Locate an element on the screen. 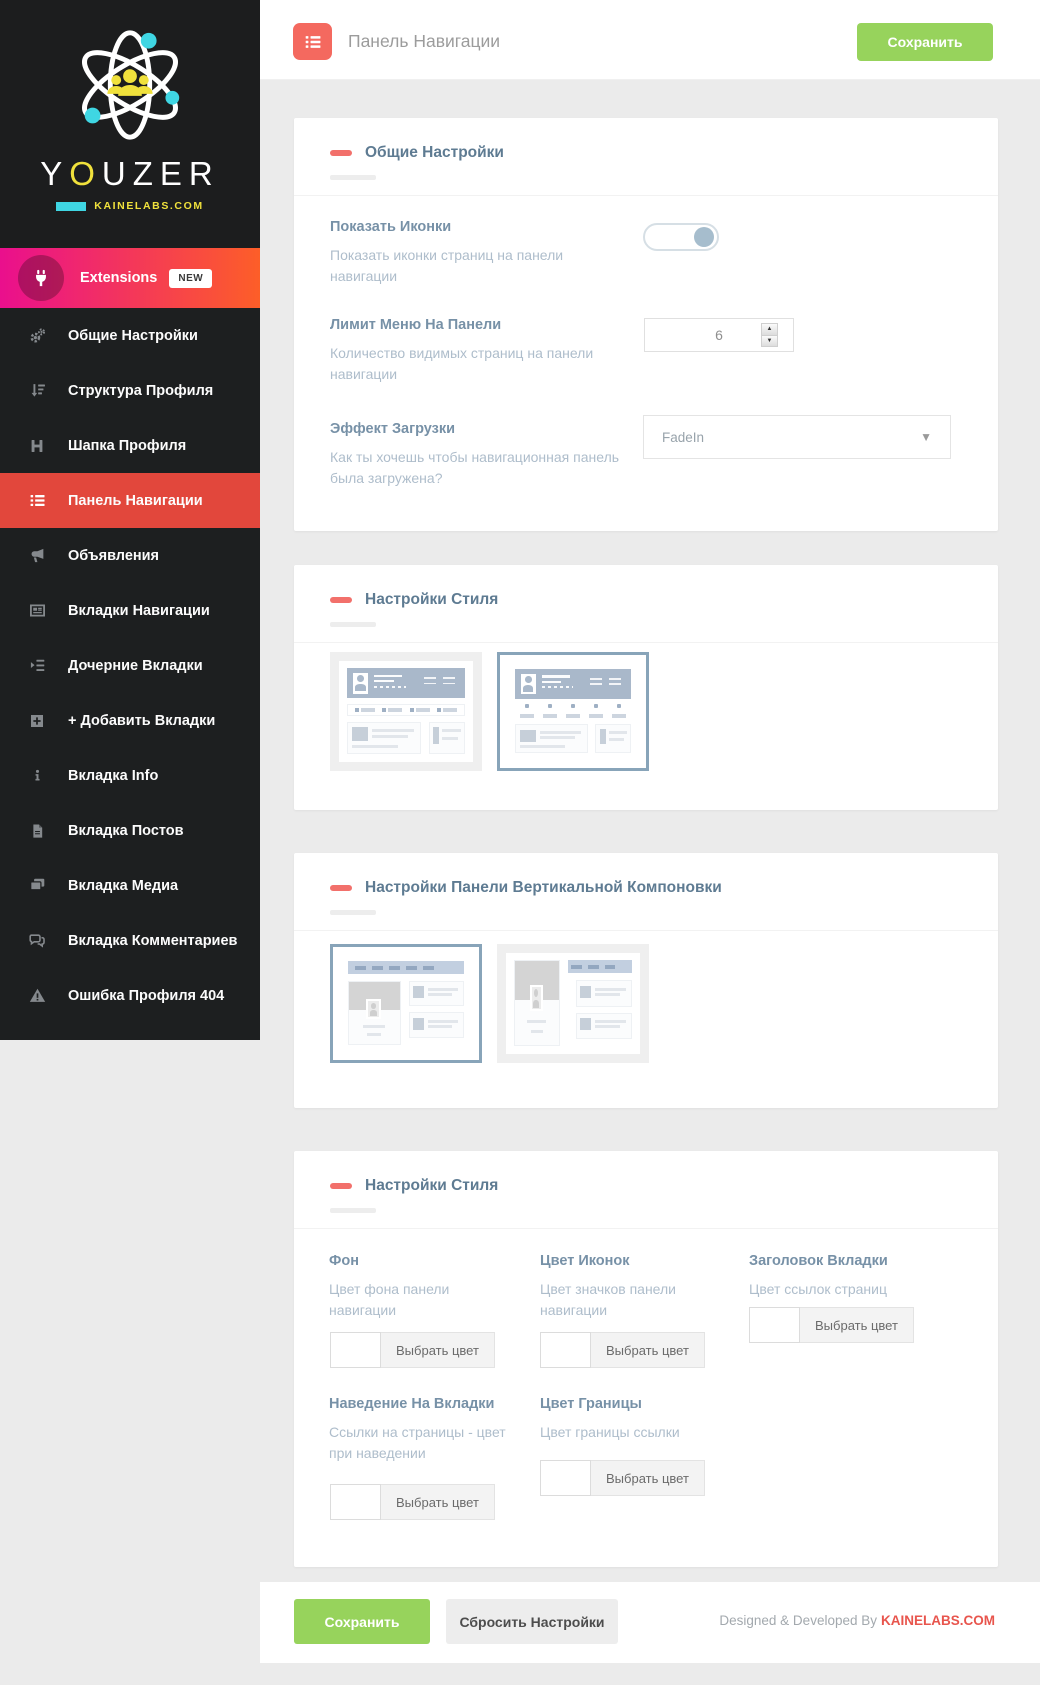 Image resolution: width=1040 pixels, height=1685 pixels. indent-icon is located at coordinates (37, 665).